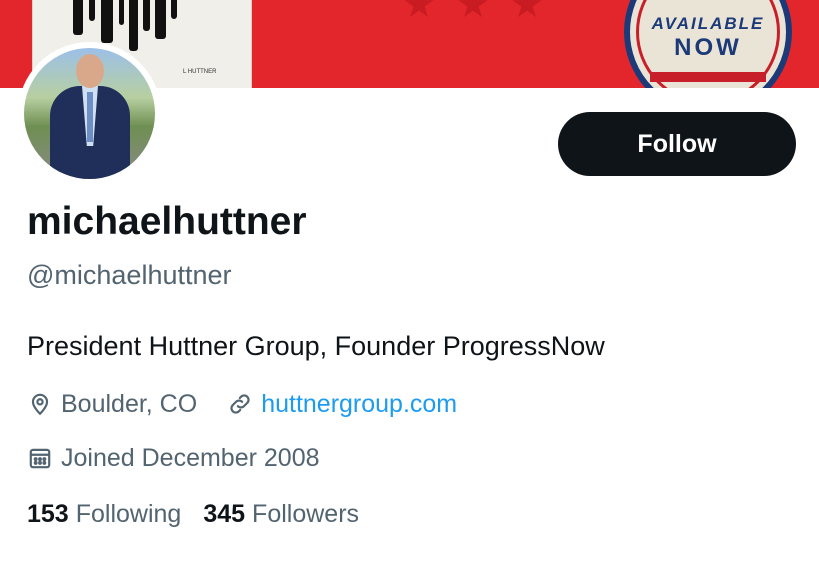  What do you see at coordinates (677, 144) in the screenshot?
I see `follow-button: Follow` at bounding box center [677, 144].